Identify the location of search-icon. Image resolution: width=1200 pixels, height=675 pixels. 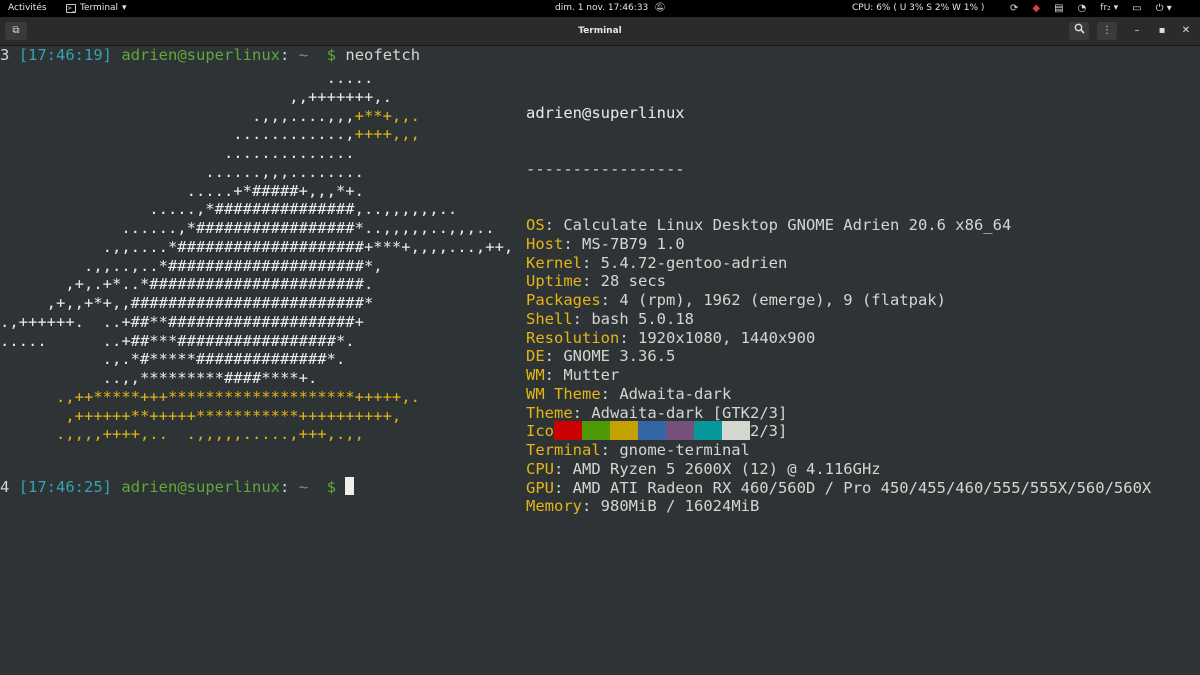
(1079, 28).